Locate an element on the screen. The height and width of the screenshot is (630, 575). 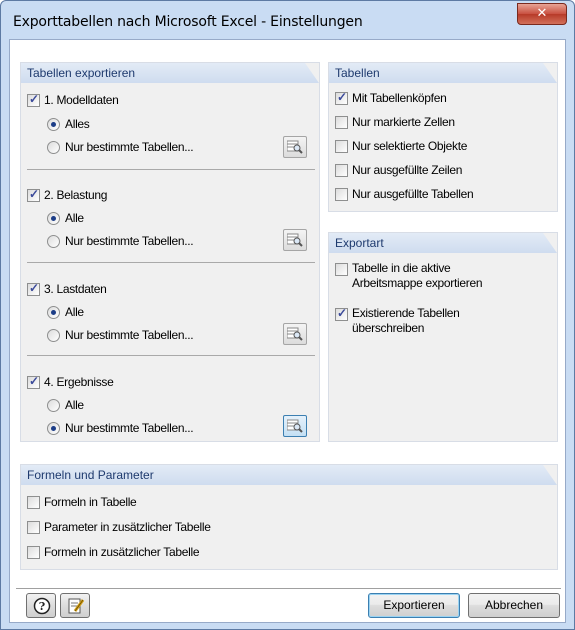
help-icon: ? is located at coordinates (42, 606).